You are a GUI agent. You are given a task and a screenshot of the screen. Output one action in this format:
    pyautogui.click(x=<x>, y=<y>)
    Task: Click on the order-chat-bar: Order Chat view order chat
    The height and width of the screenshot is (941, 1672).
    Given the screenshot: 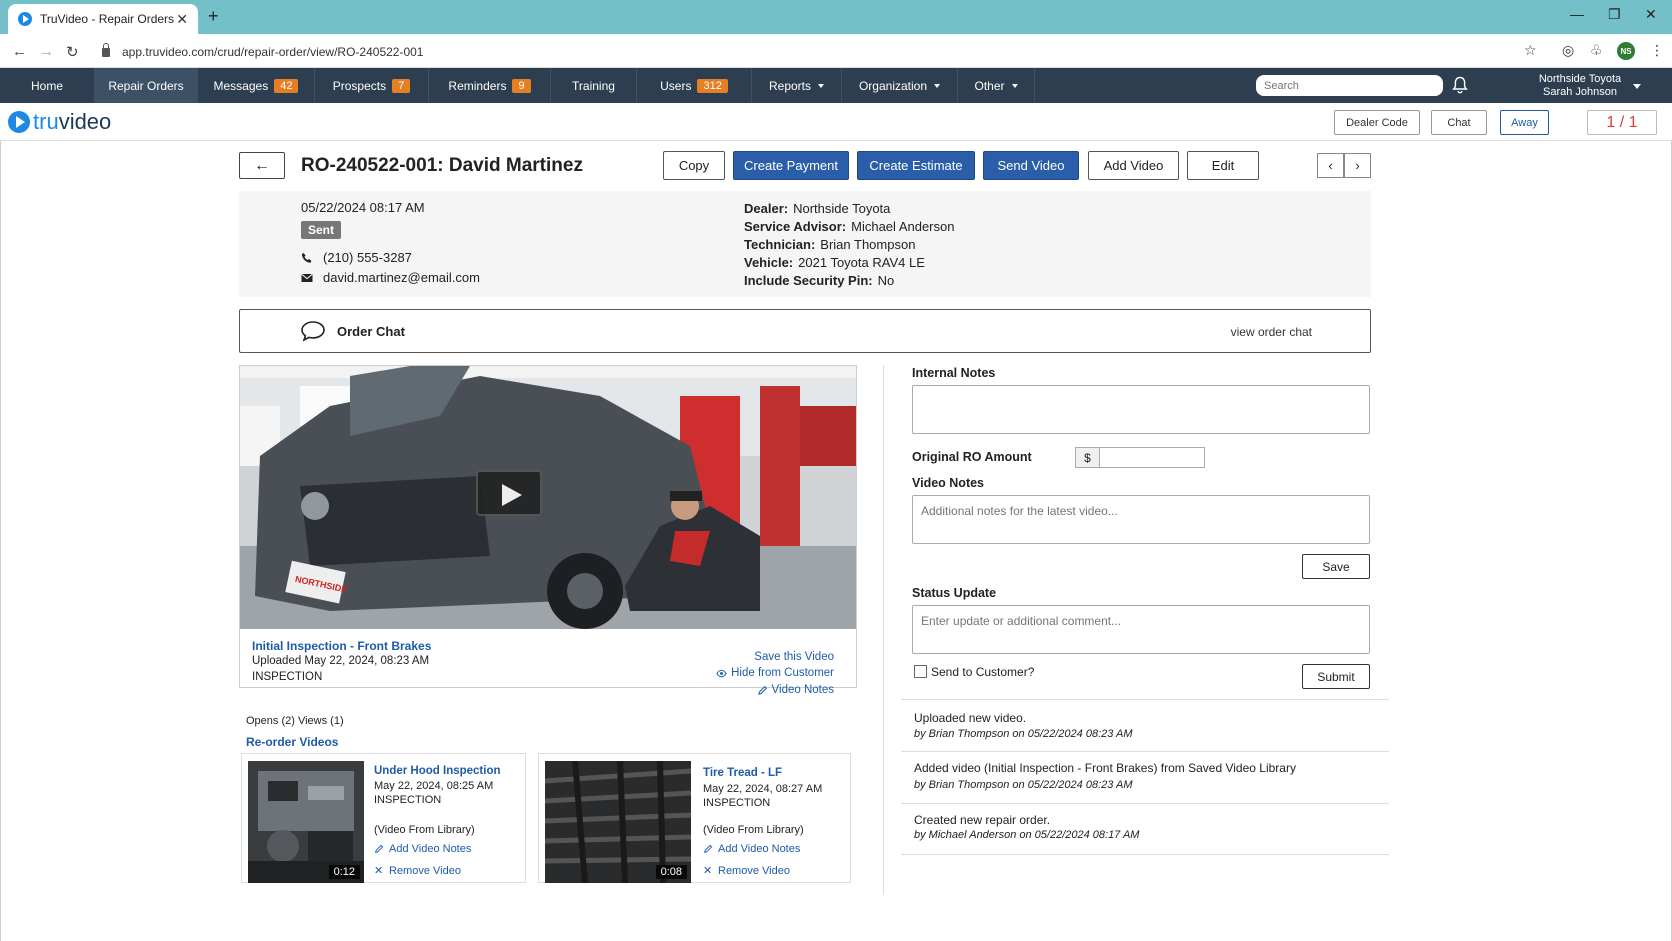 What is the action you would take?
    pyautogui.click(x=805, y=331)
    